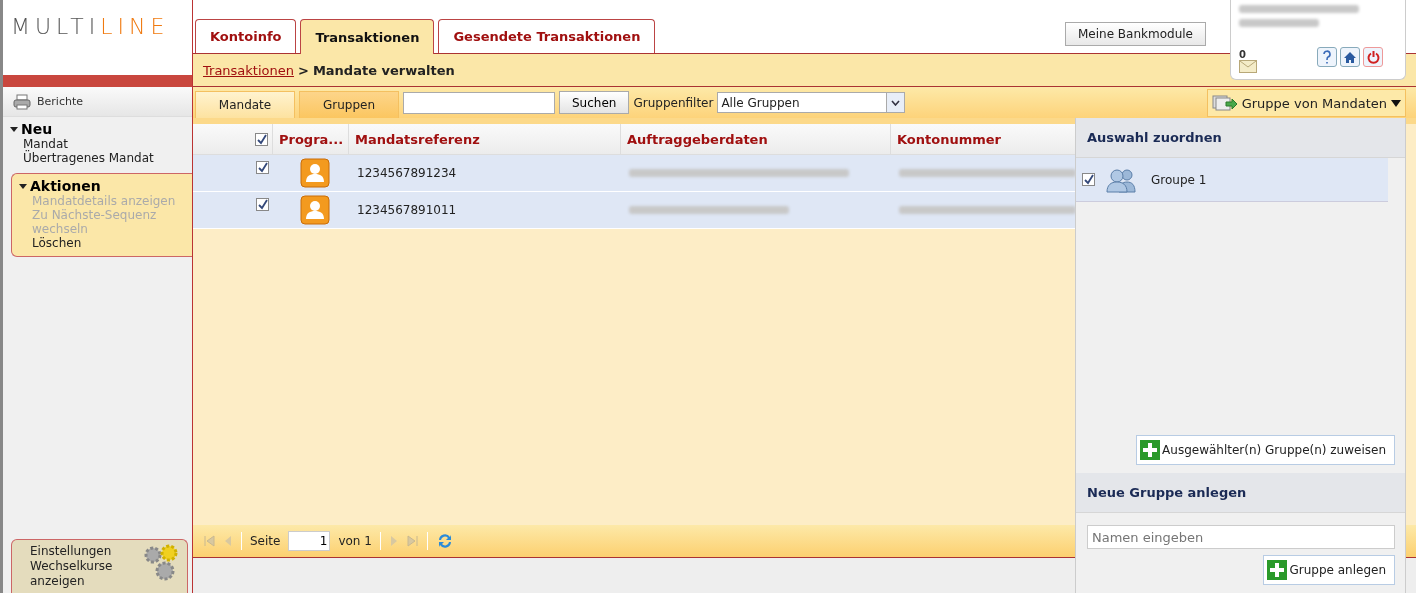 This screenshot has height=593, width=1416. Describe the element at coordinates (309, 541) in the screenshot. I see `page-field: 1` at that location.